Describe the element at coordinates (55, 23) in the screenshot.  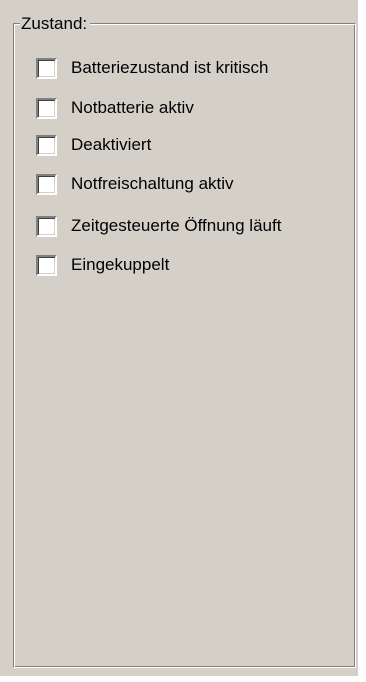
I see `groupbox-title: Zustand:` at that location.